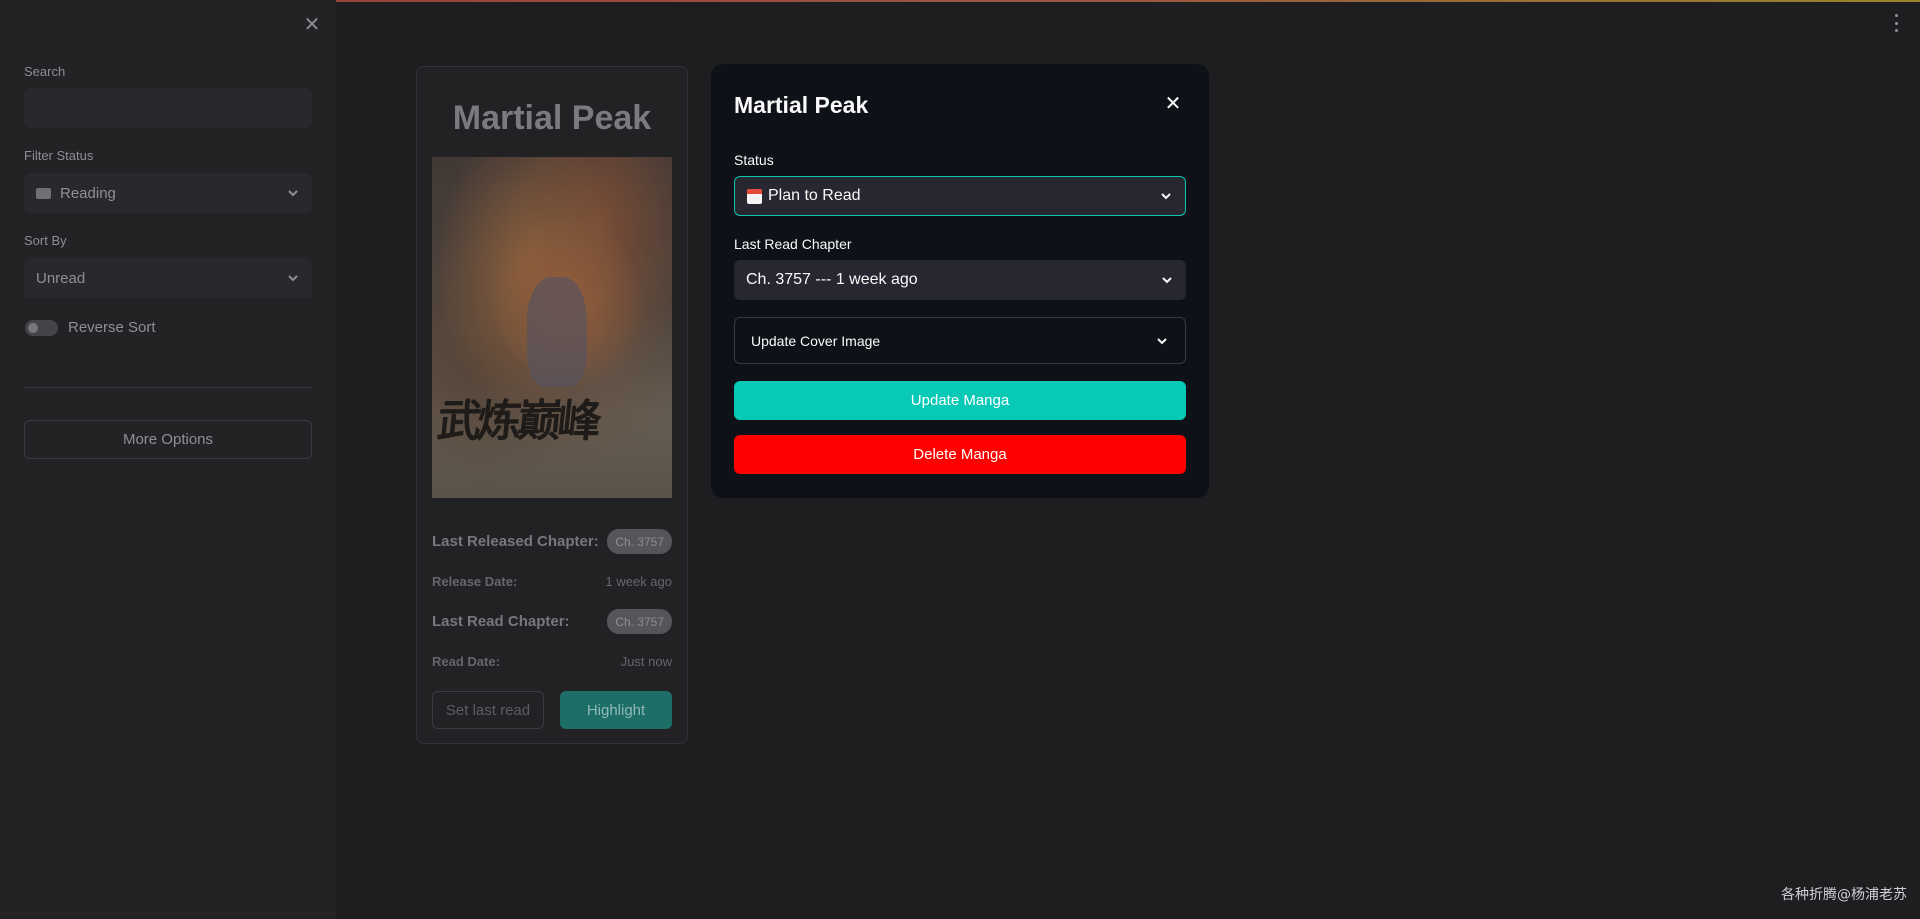  Describe the element at coordinates (552, 661) in the screenshot. I see `read-date-row: Read Date: Just now` at that location.